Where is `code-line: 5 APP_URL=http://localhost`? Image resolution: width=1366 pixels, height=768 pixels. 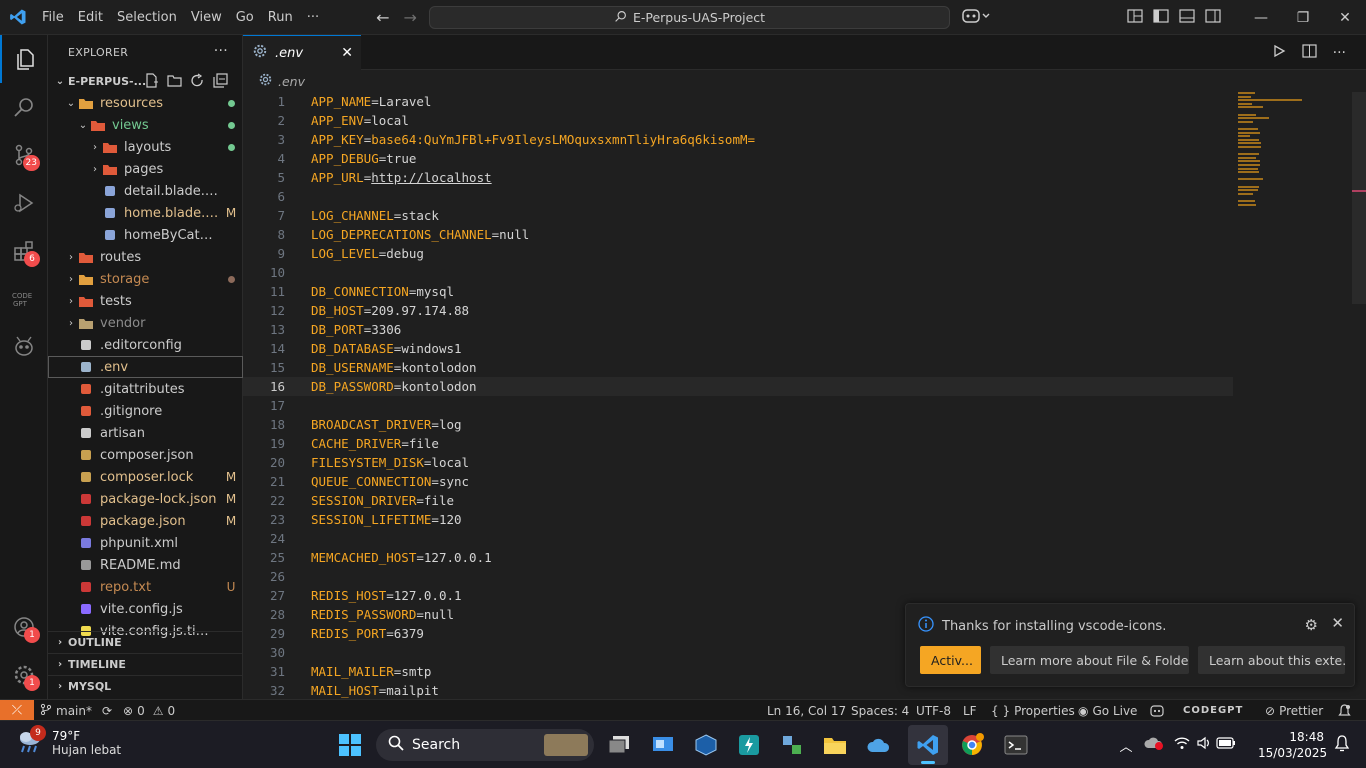
code-line: 5 APP_URL=http://localhost is located at coordinates (738, 177).